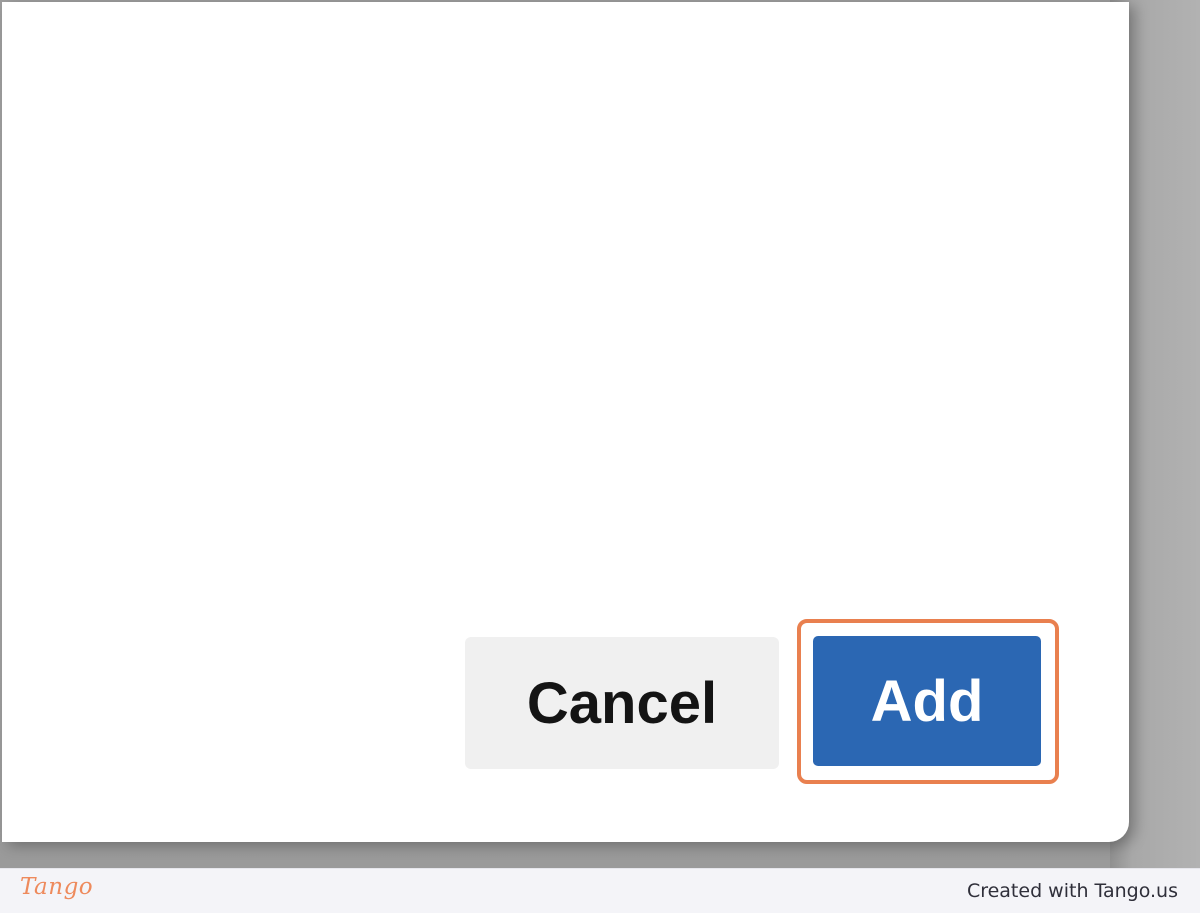  I want to click on tango-logo: Tango, so click(57, 887).